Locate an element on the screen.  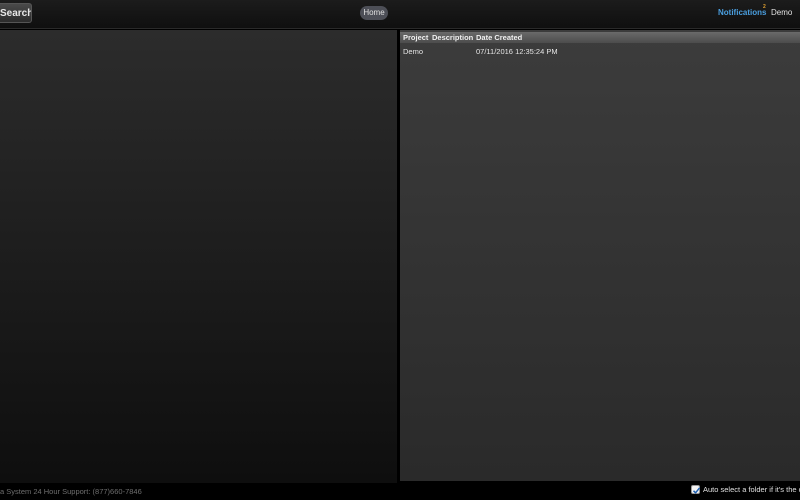
table-row: Demo 07/11/2016 12:35:24 PM is located at coordinates (600, 52).